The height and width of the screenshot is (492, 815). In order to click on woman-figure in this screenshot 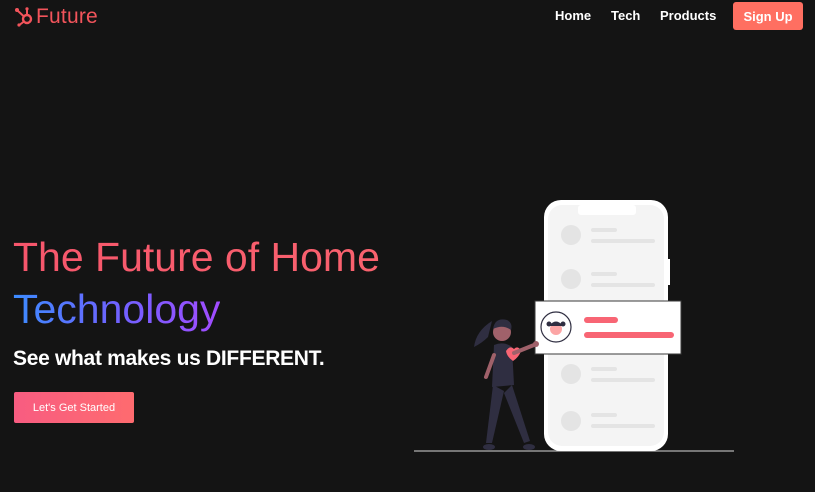, I will do `click(506, 384)`.